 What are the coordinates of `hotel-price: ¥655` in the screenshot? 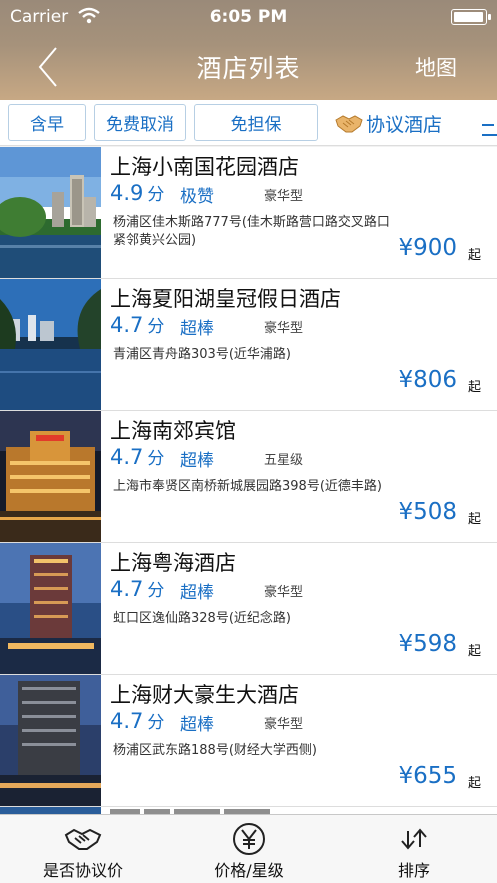 It's located at (427, 776).